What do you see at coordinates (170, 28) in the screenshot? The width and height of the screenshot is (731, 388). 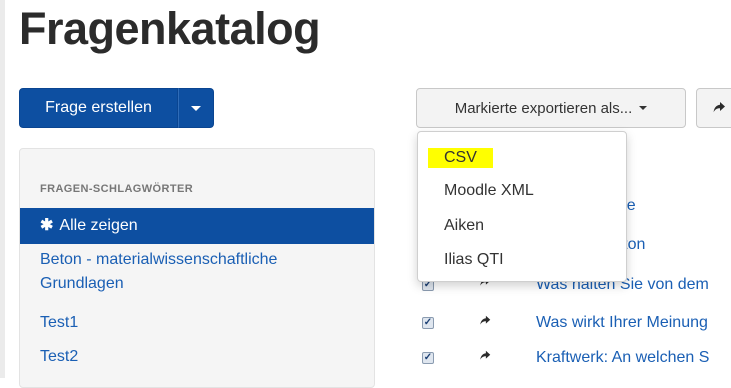 I see `page-title: Fragenkatalog` at bounding box center [170, 28].